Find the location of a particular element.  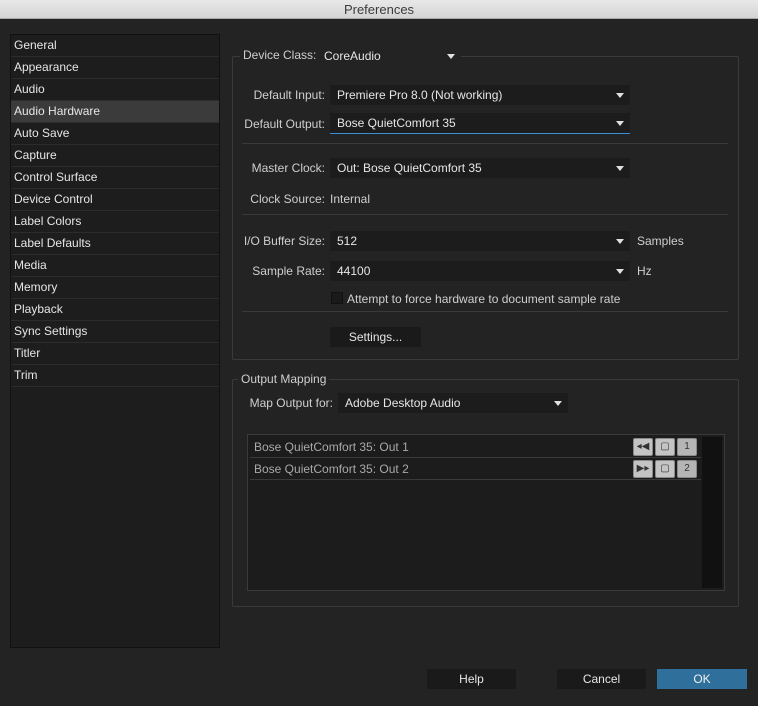

help-button: Help is located at coordinates (471, 679).